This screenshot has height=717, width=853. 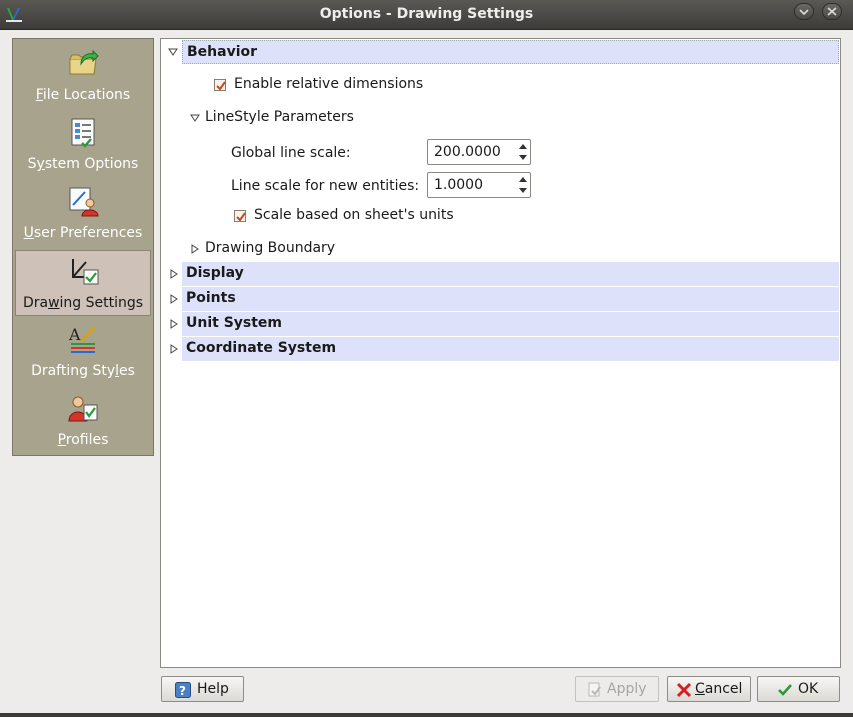 What do you see at coordinates (83, 76) in the screenshot?
I see `sidebar-item-file-locations: File Locations` at bounding box center [83, 76].